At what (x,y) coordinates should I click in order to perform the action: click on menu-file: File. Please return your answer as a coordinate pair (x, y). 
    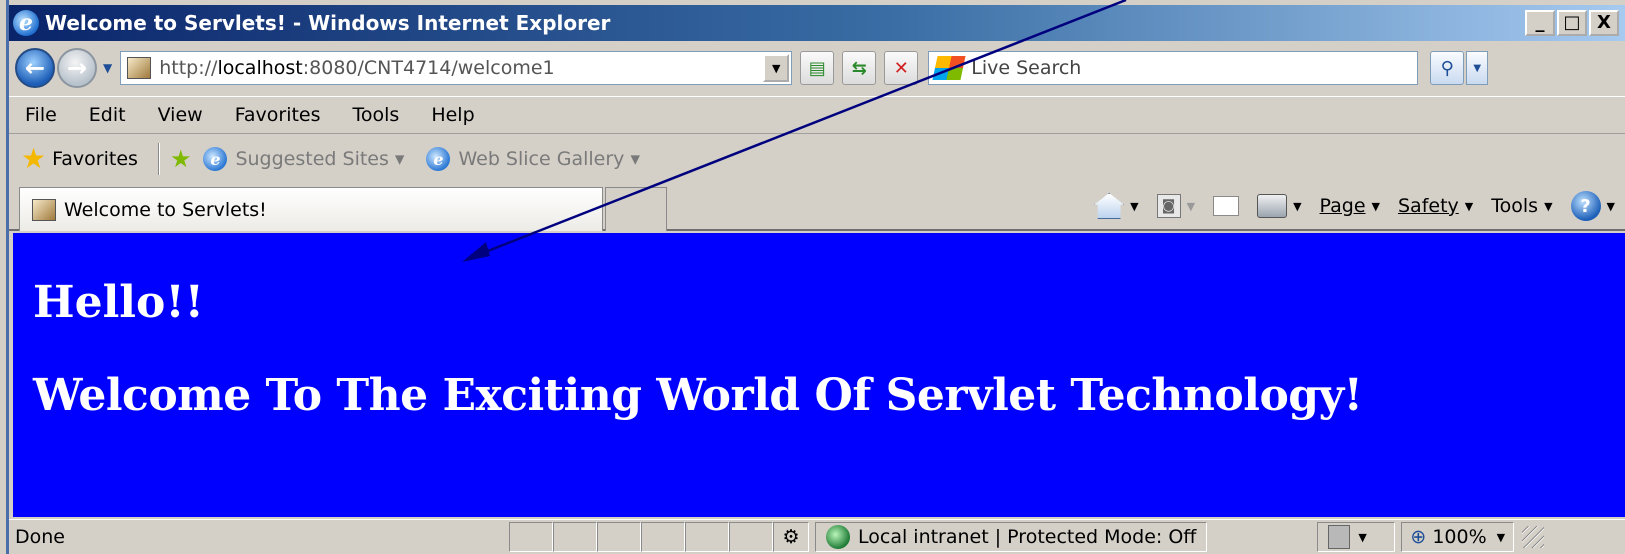
    Looking at the image, I should click on (41, 115).